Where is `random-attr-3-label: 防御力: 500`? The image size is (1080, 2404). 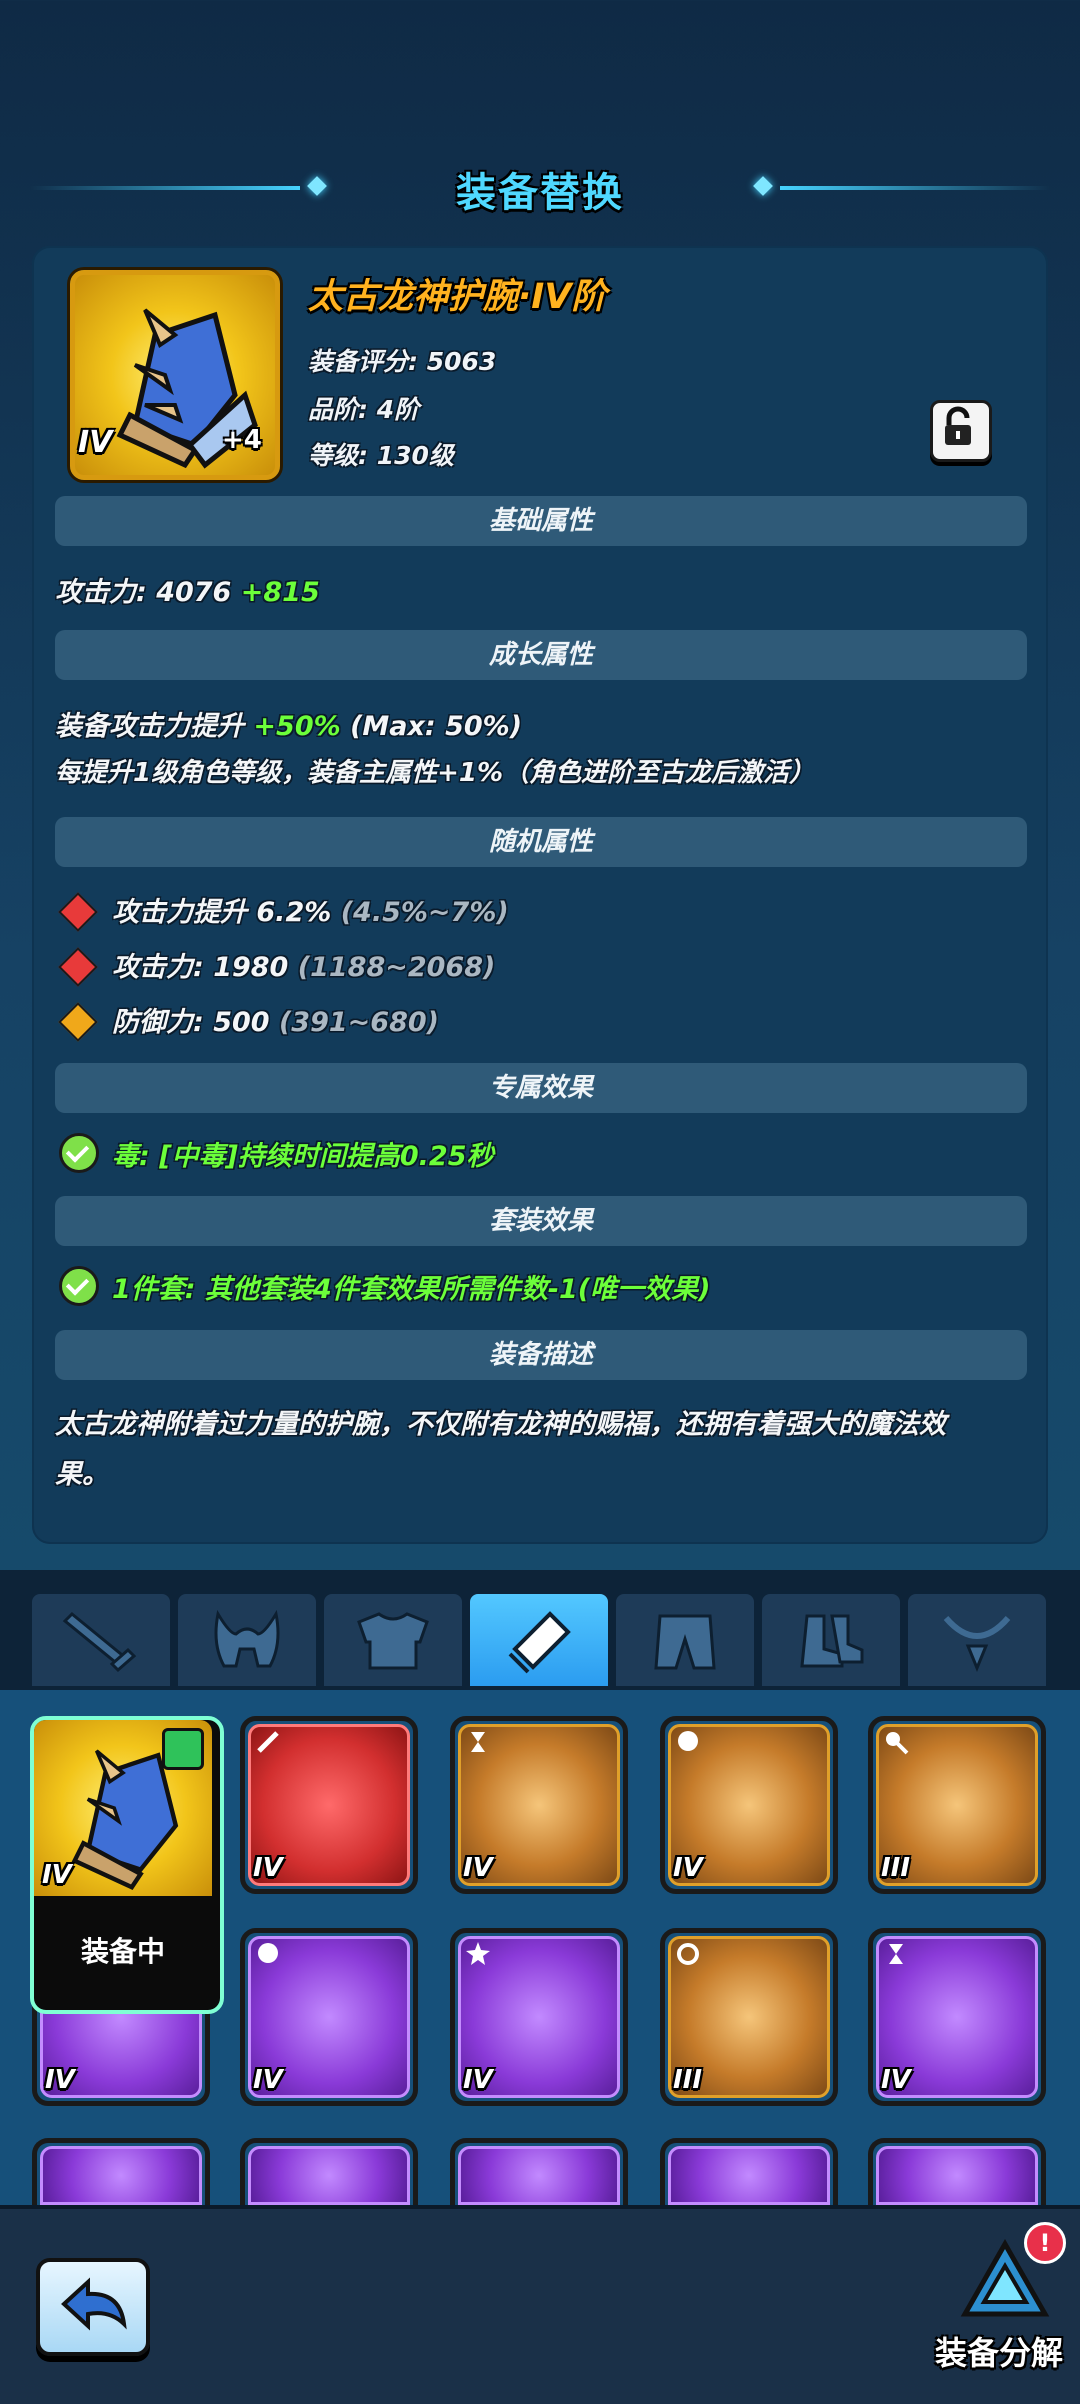 random-attr-3-label: 防御力: 500 is located at coordinates (191, 1022).